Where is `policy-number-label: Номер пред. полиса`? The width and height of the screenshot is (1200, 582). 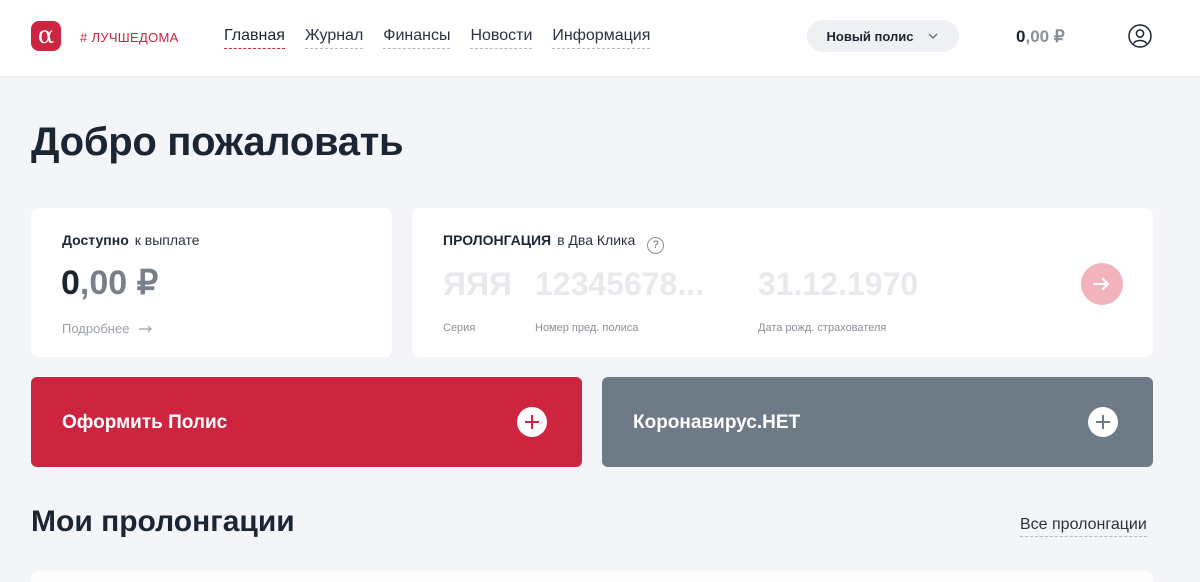 policy-number-label: Номер пред. полиса is located at coordinates (587, 328).